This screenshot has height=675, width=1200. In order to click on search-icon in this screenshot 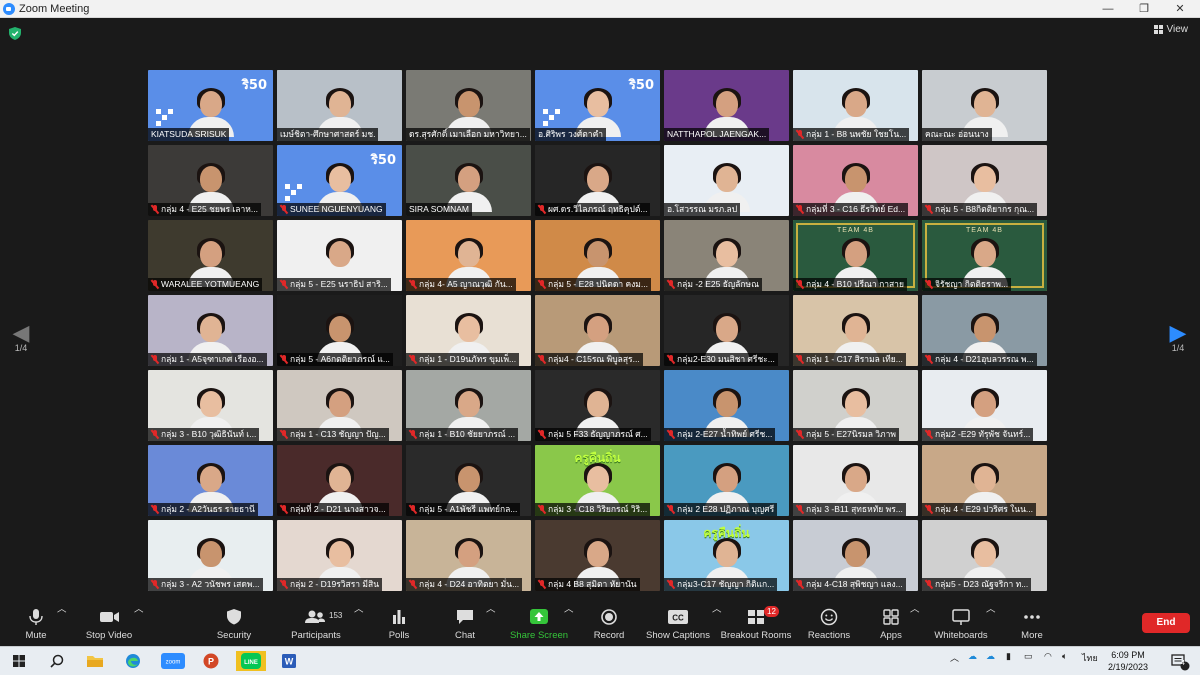, I will do `click(57, 661)`.